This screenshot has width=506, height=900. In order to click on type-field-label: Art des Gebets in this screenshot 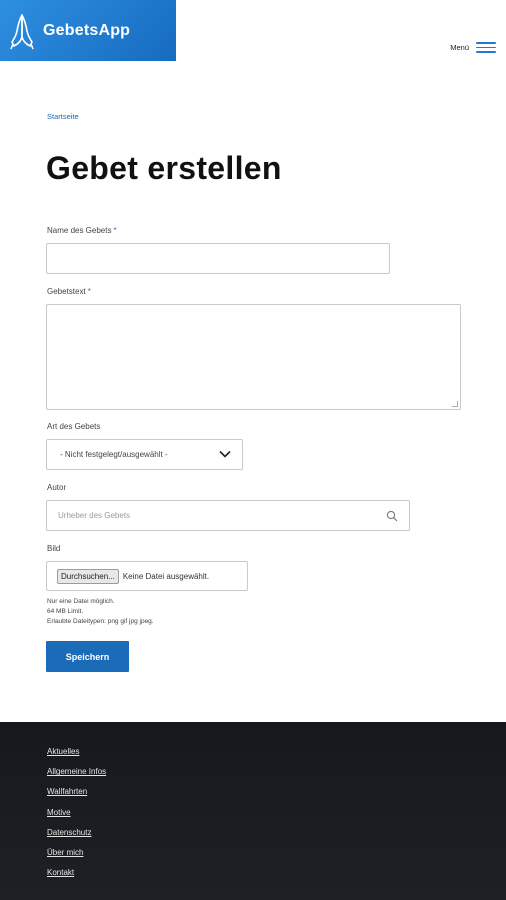, I will do `click(74, 426)`.